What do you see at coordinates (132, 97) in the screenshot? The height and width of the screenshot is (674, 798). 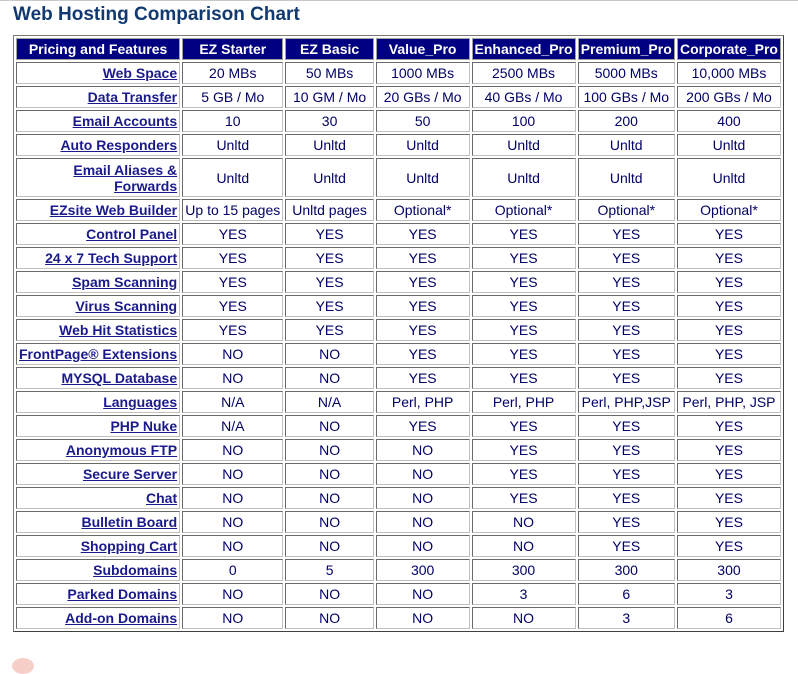 I see `feature-link: Data Transfer` at bounding box center [132, 97].